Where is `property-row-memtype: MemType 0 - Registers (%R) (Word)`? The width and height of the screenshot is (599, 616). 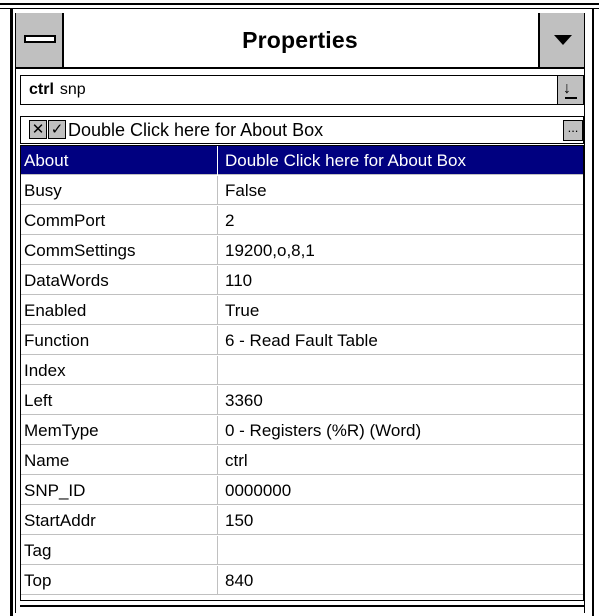 property-row-memtype: MemType 0 - Registers (%R) (Word) is located at coordinates (302, 430).